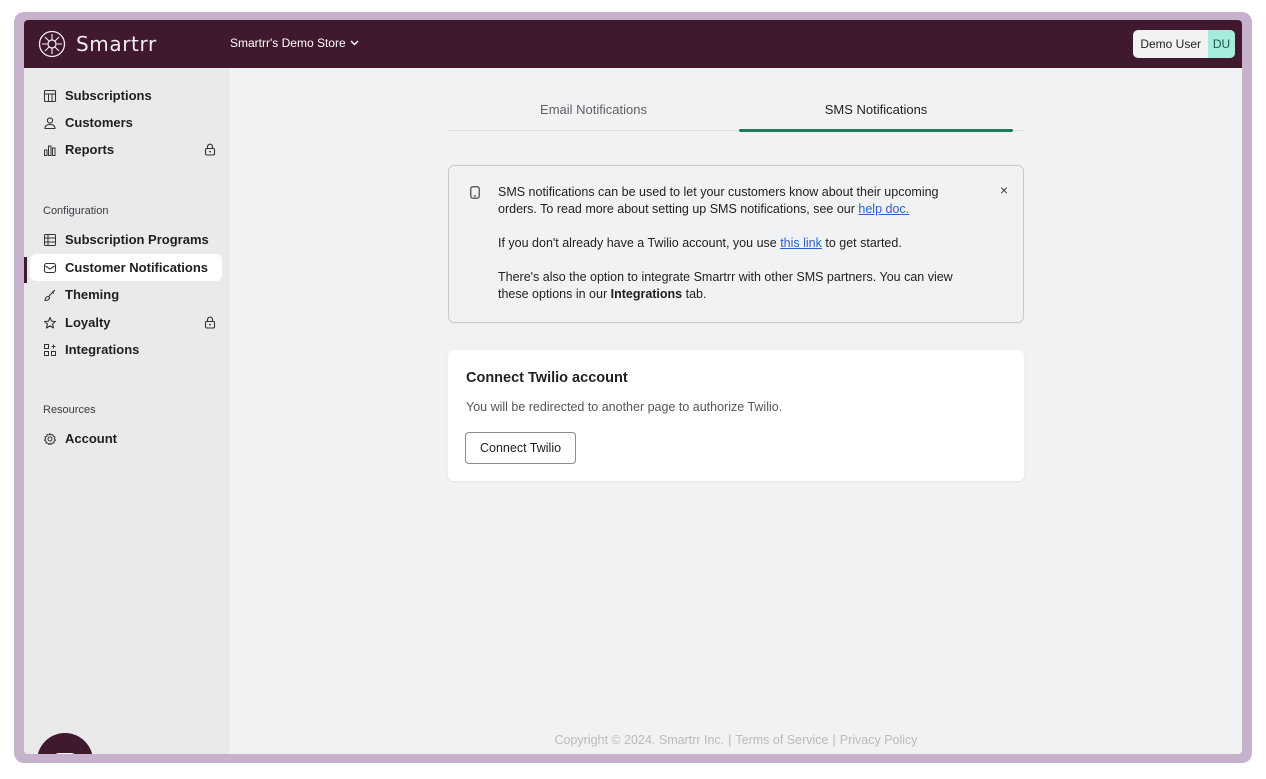  I want to click on chat-icon, so click(65, 753).